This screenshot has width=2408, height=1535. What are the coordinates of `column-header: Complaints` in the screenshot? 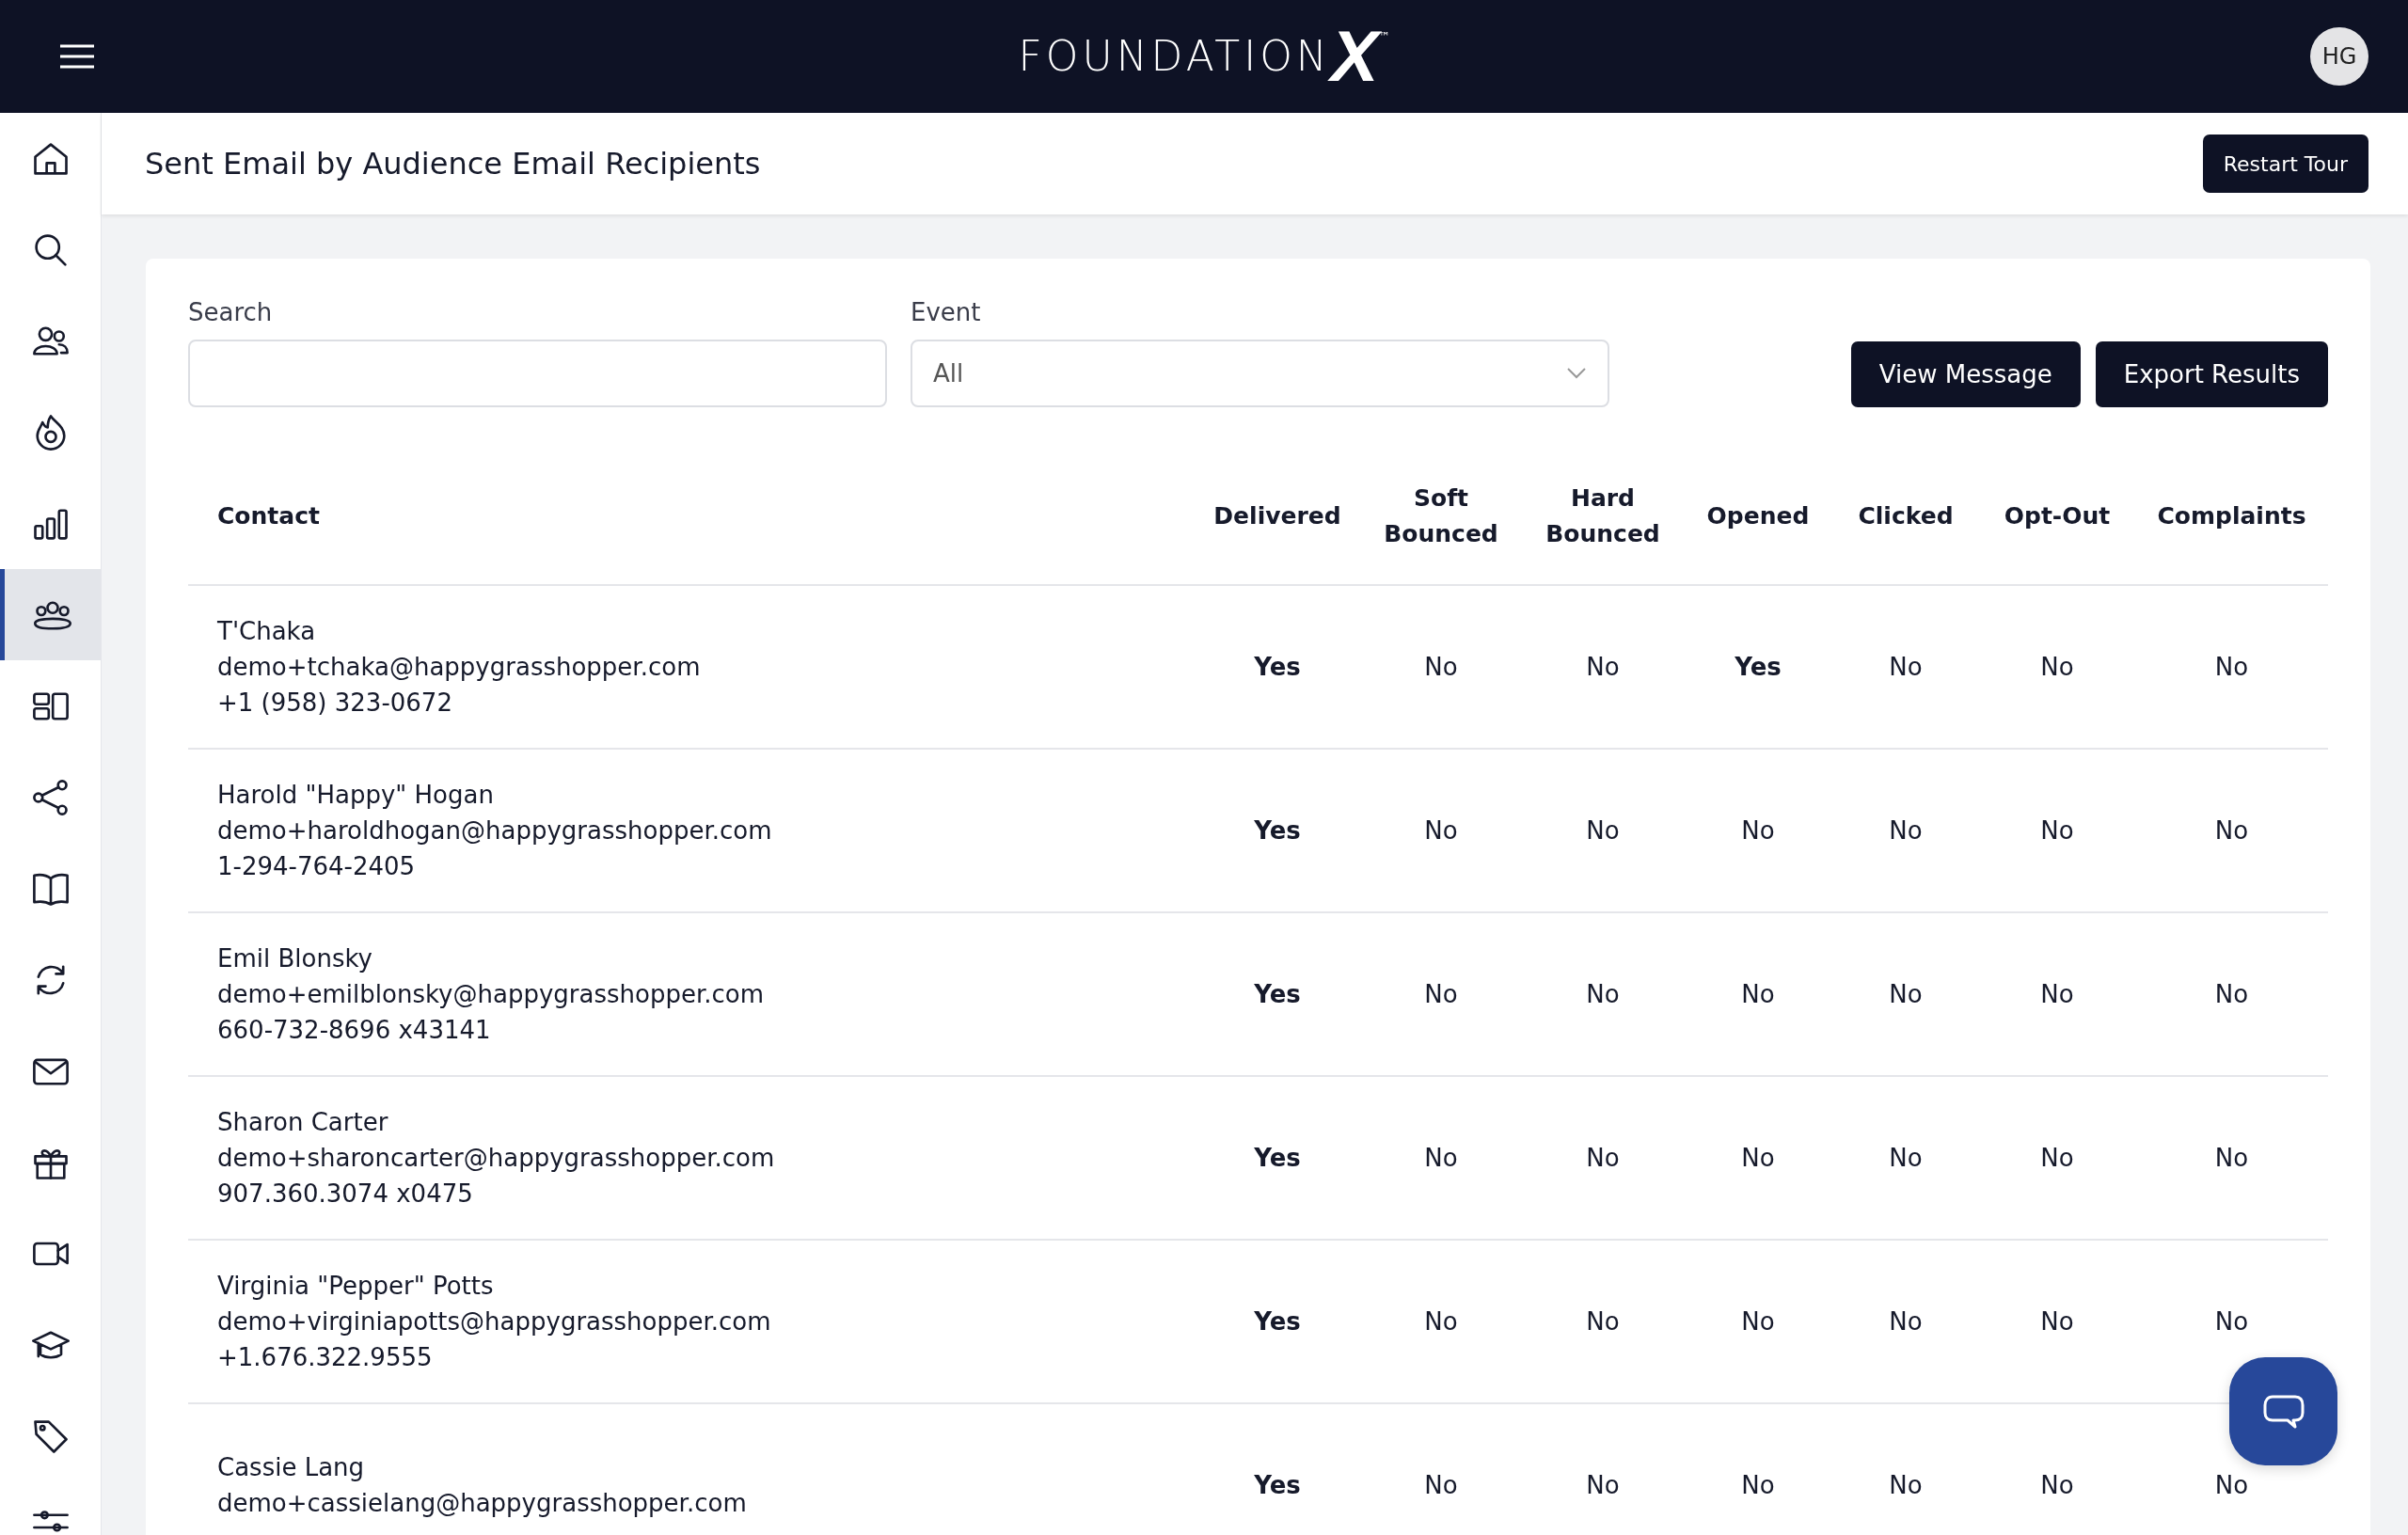 It's located at (2232, 516).